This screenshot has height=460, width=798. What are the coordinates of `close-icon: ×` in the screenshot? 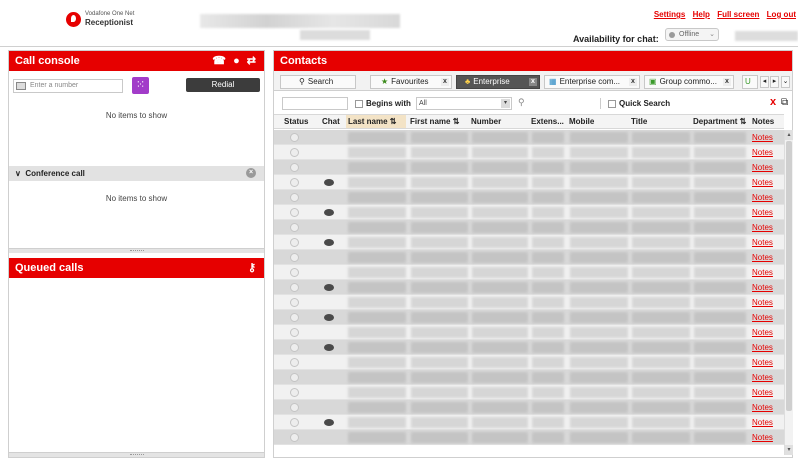 It's located at (251, 173).